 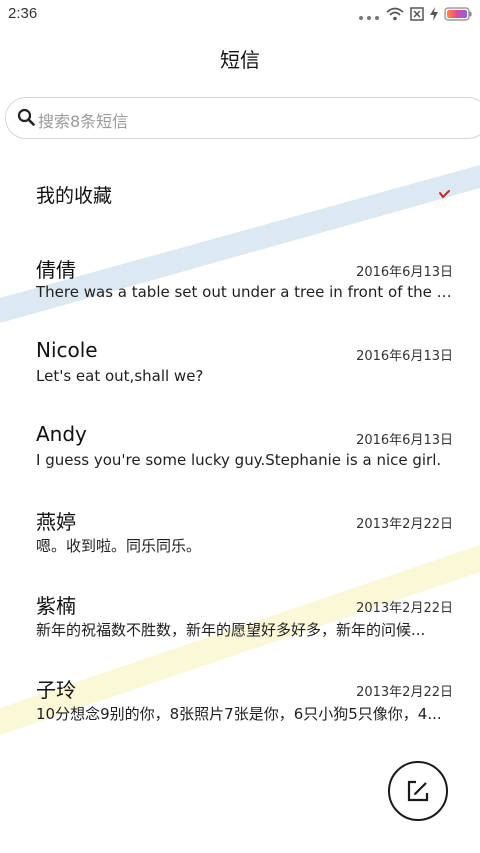 I want to click on contact-name: 倩倩, so click(x=56, y=270).